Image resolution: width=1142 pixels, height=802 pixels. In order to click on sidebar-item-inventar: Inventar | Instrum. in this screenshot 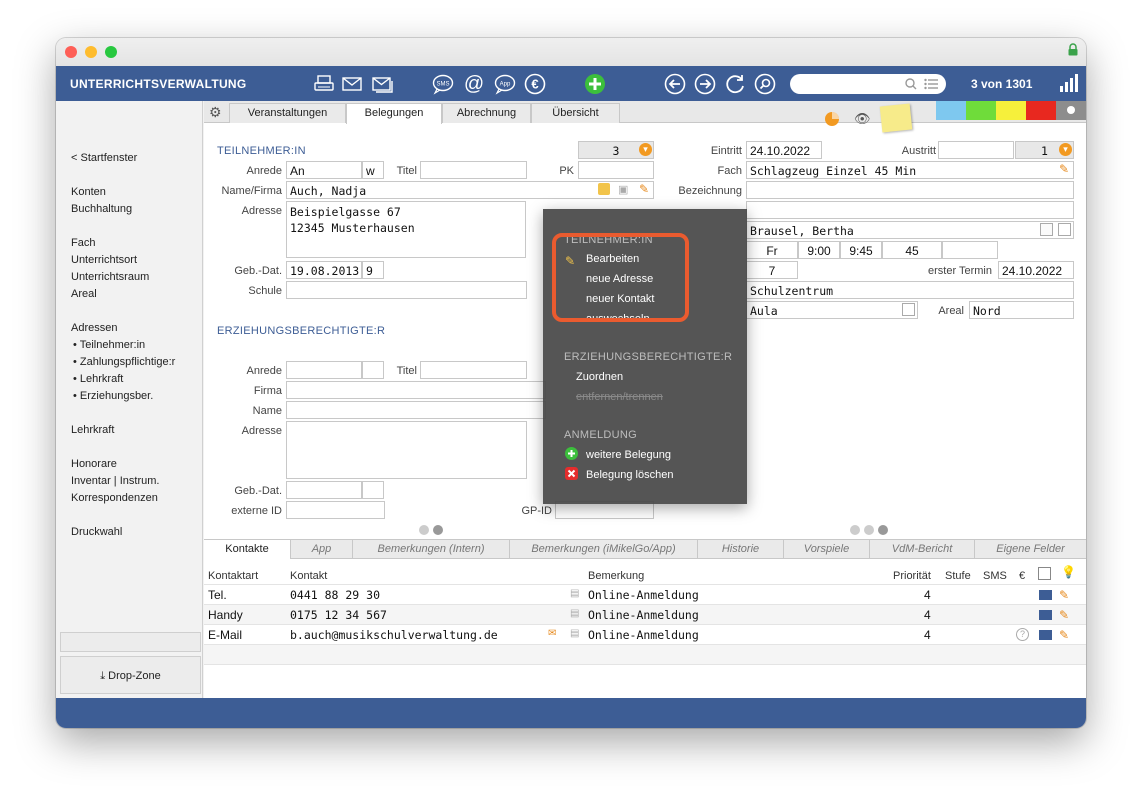, I will do `click(115, 481)`.